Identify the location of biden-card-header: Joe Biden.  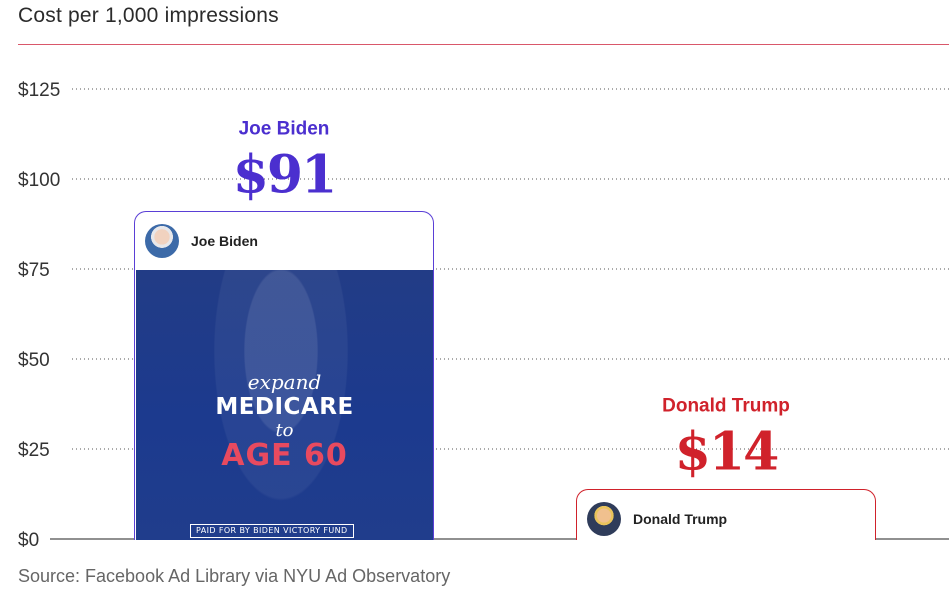
(284, 241).